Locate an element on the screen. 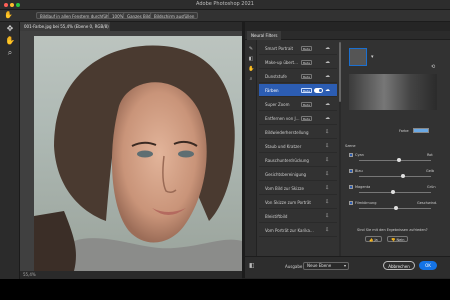 This screenshot has width=450, height=300. filter-item: Dunststufe Beta ☁ is located at coordinates (298, 76).